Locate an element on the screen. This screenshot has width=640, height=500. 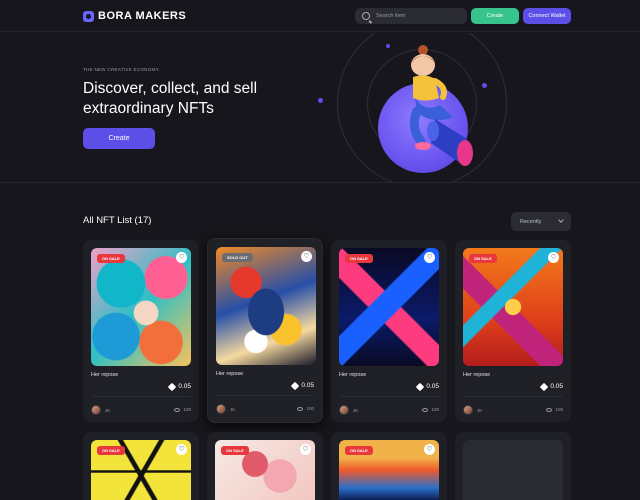
nft-card-placeholder is located at coordinates (513, 466).